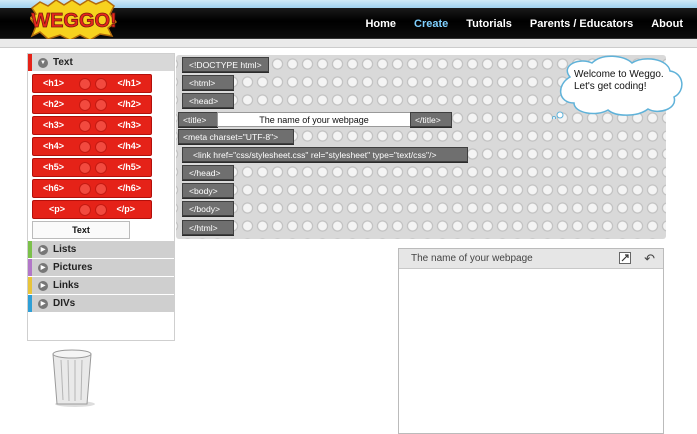 Image resolution: width=697 pixels, height=434 pixels. What do you see at coordinates (225, 64) in the screenshot?
I see `block-doctype: <!DOCTYPE html>` at bounding box center [225, 64].